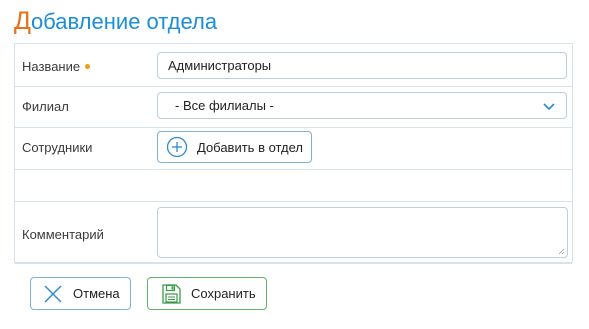 This screenshot has width=589, height=329. I want to click on required-dot-icon, so click(88, 67).